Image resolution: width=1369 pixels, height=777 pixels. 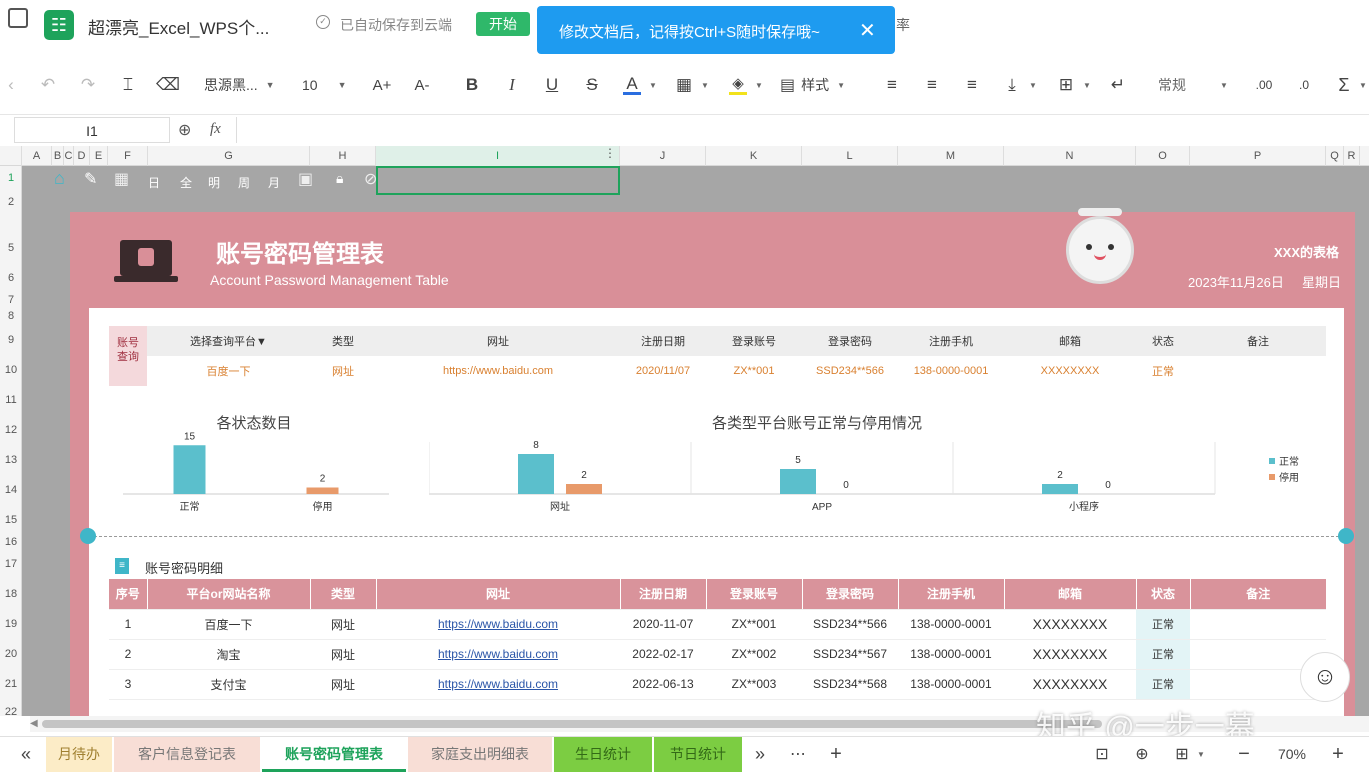 What do you see at coordinates (11, 624) in the screenshot?
I see `row-header: 19` at bounding box center [11, 624].